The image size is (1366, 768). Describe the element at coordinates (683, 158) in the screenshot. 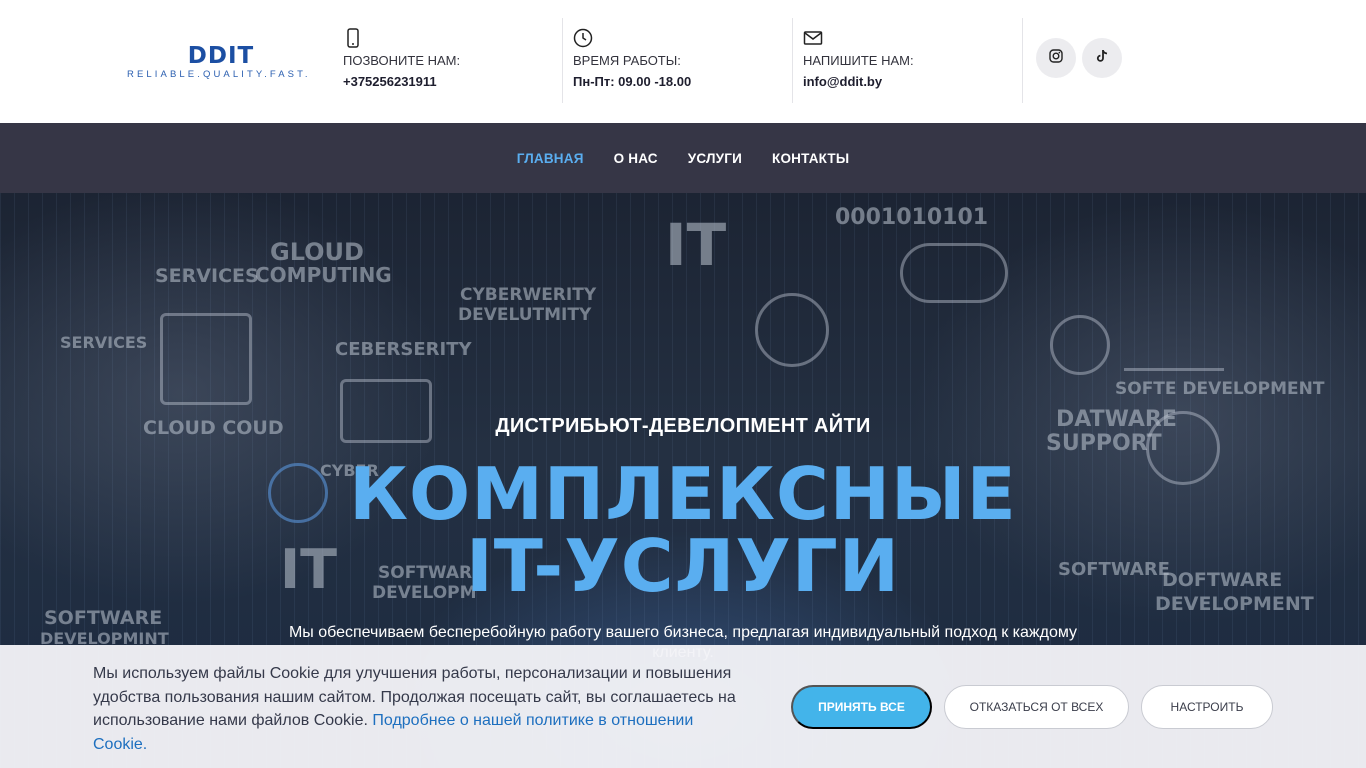

I see `main-nav: ГЛАВНАЯ О НАС УСЛУГИ КОНТАКТЫ` at that location.